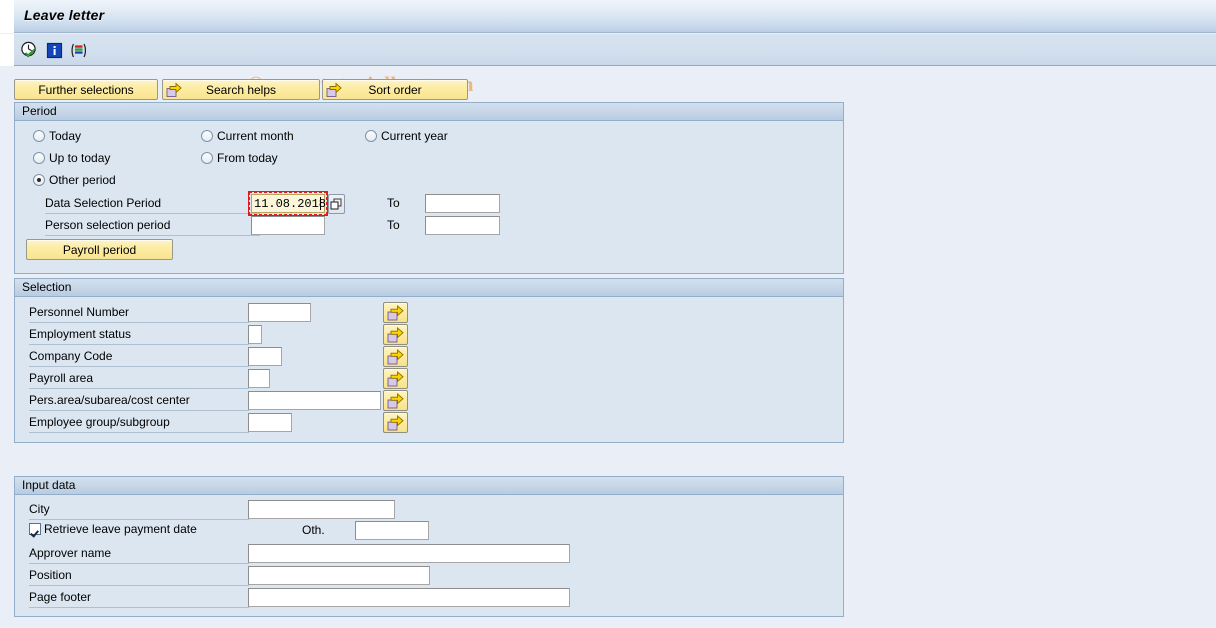 The width and height of the screenshot is (1216, 628). Describe the element at coordinates (64, 15) in the screenshot. I see `page-title: Leave letter` at that location.